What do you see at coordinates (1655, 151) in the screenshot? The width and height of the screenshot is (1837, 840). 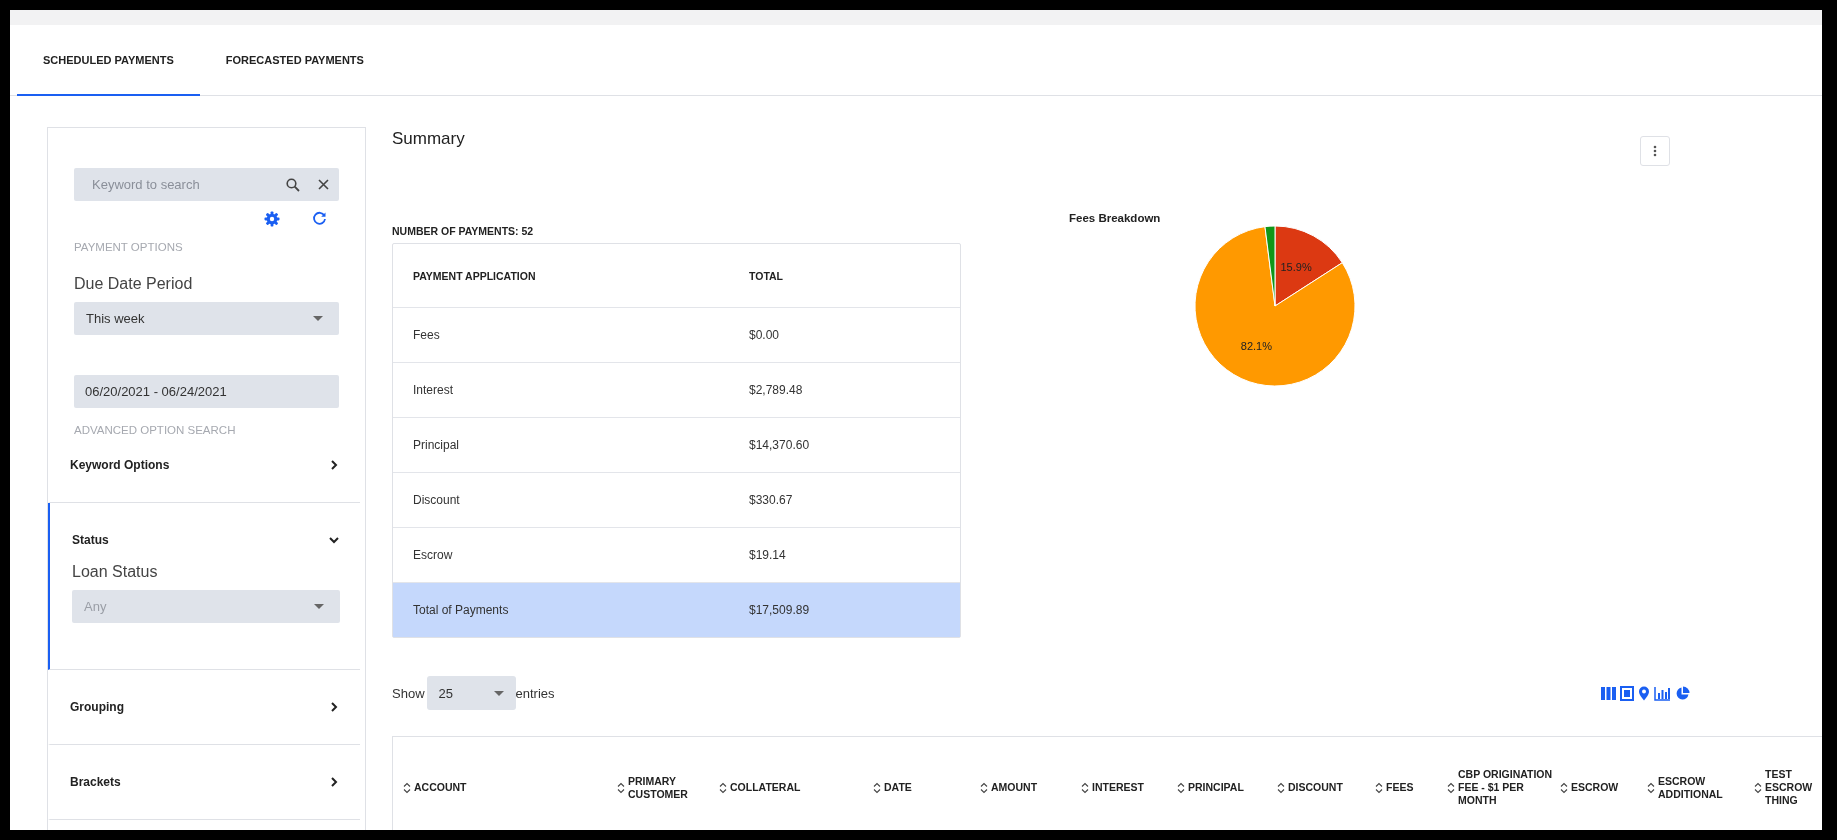 I see `more-vertical-icon` at bounding box center [1655, 151].